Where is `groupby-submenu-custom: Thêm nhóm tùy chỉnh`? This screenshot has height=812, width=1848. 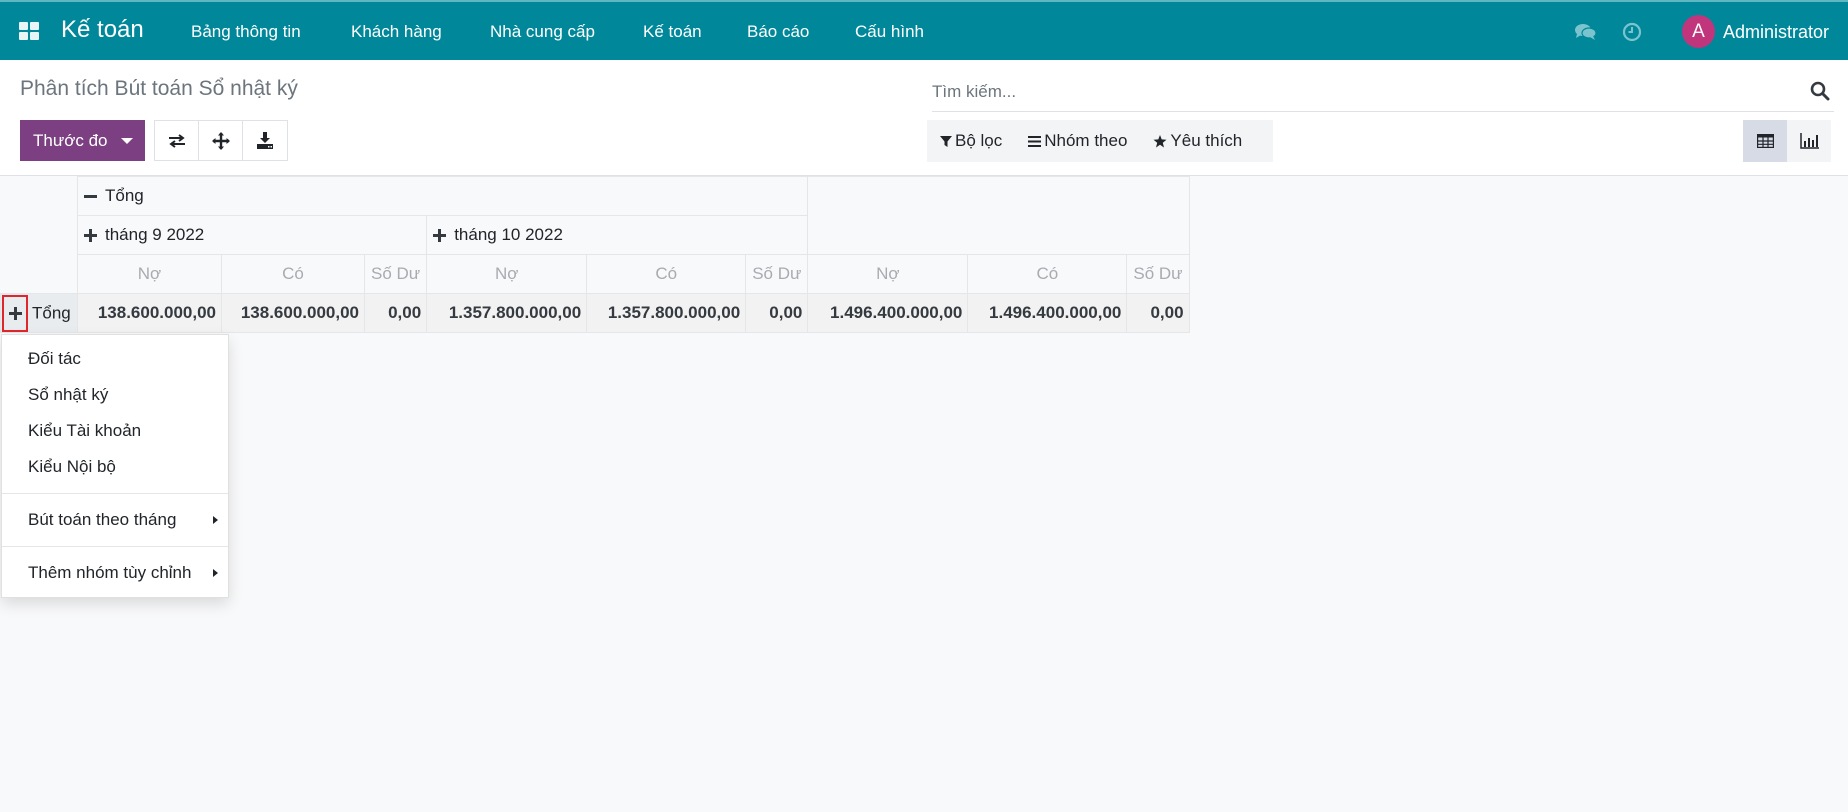
groupby-submenu-custom: Thêm nhóm tùy chỉnh is located at coordinates (115, 573).